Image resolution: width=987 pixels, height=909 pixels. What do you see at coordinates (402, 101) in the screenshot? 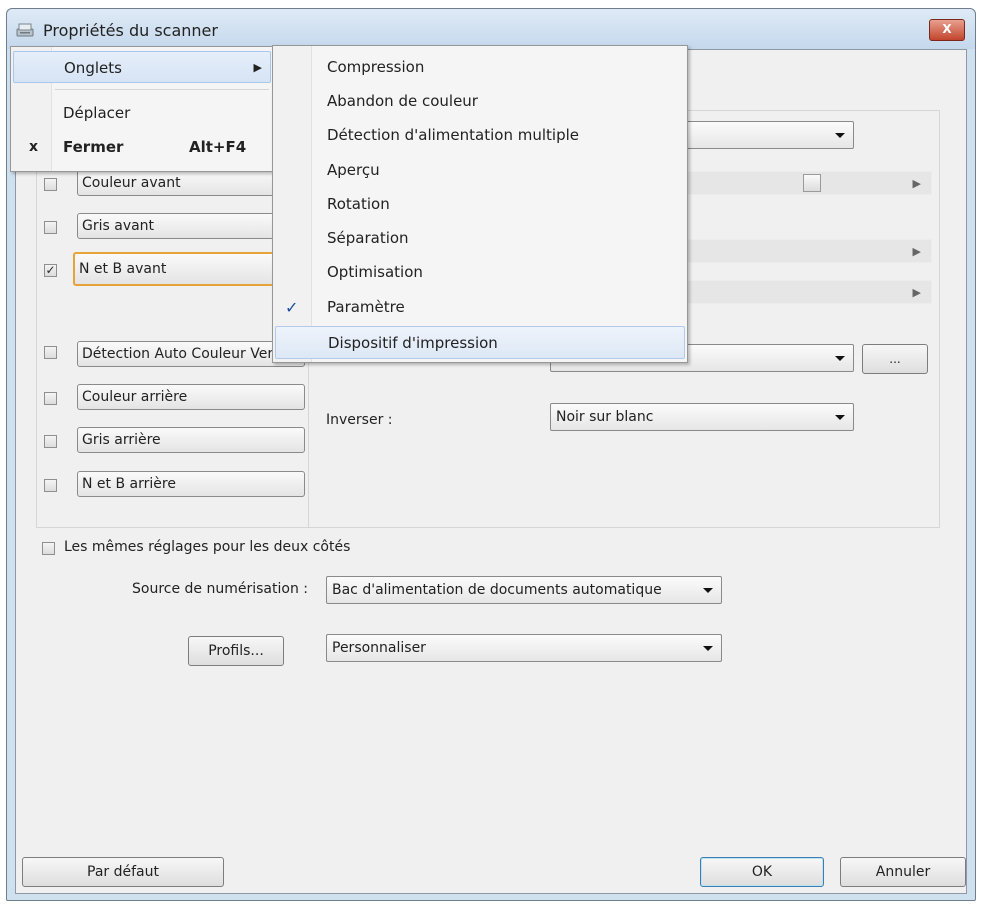
I see `submenu-item-label: Abandon de couleur` at bounding box center [402, 101].